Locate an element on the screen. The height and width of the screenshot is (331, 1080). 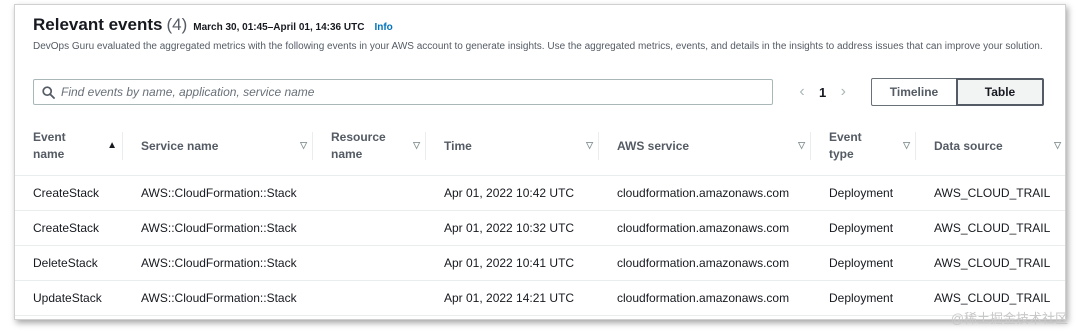
chevron-left-icon: ‹ is located at coordinates (802, 92).